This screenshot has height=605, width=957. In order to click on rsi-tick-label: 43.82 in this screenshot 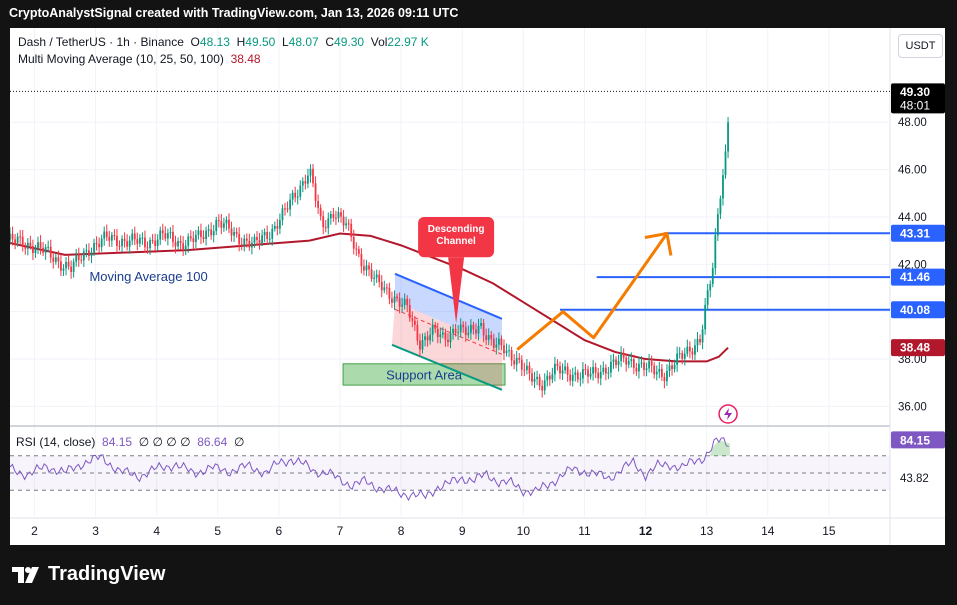, I will do `click(914, 479)`.